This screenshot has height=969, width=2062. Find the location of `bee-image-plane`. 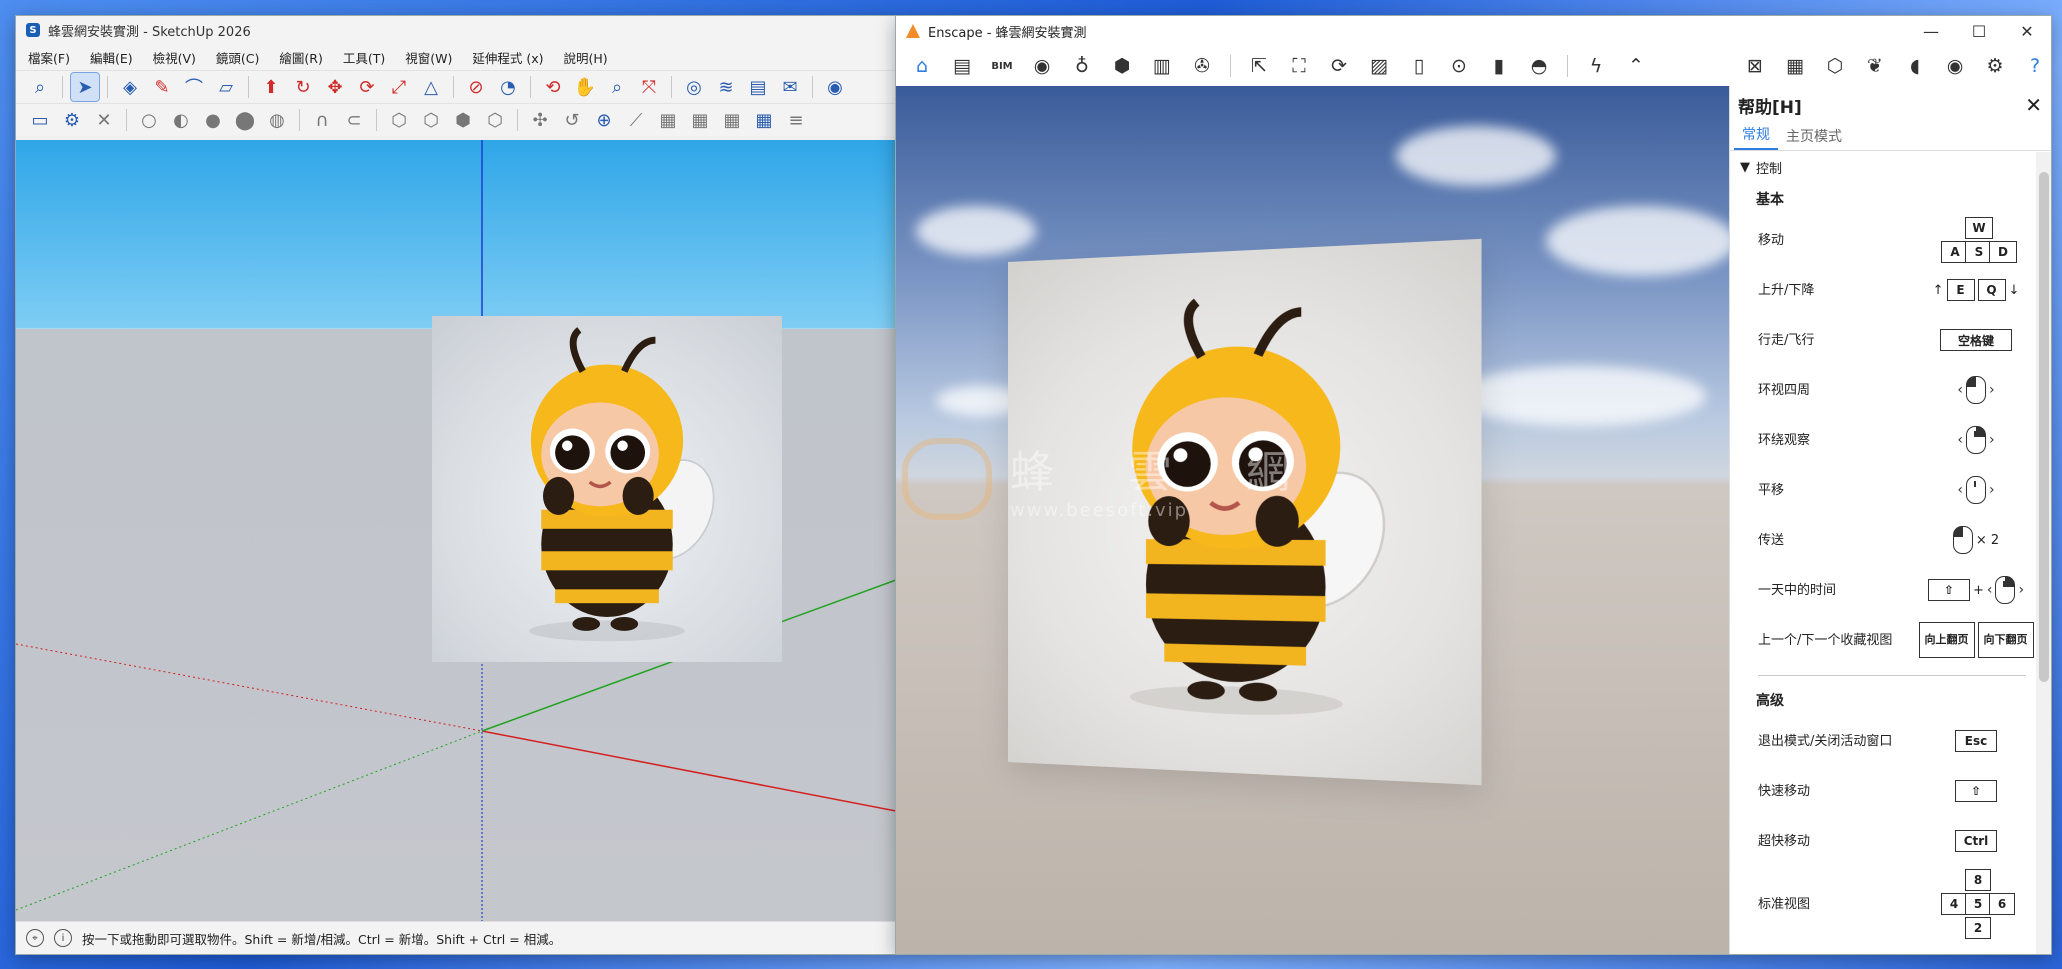

bee-image-plane is located at coordinates (607, 489).